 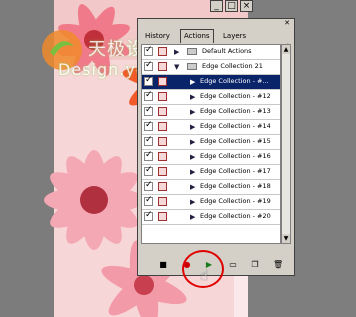 What do you see at coordinates (216, 39) in the screenshot?
I see `palette-tabs: History Actions Layers ▸` at bounding box center [216, 39].